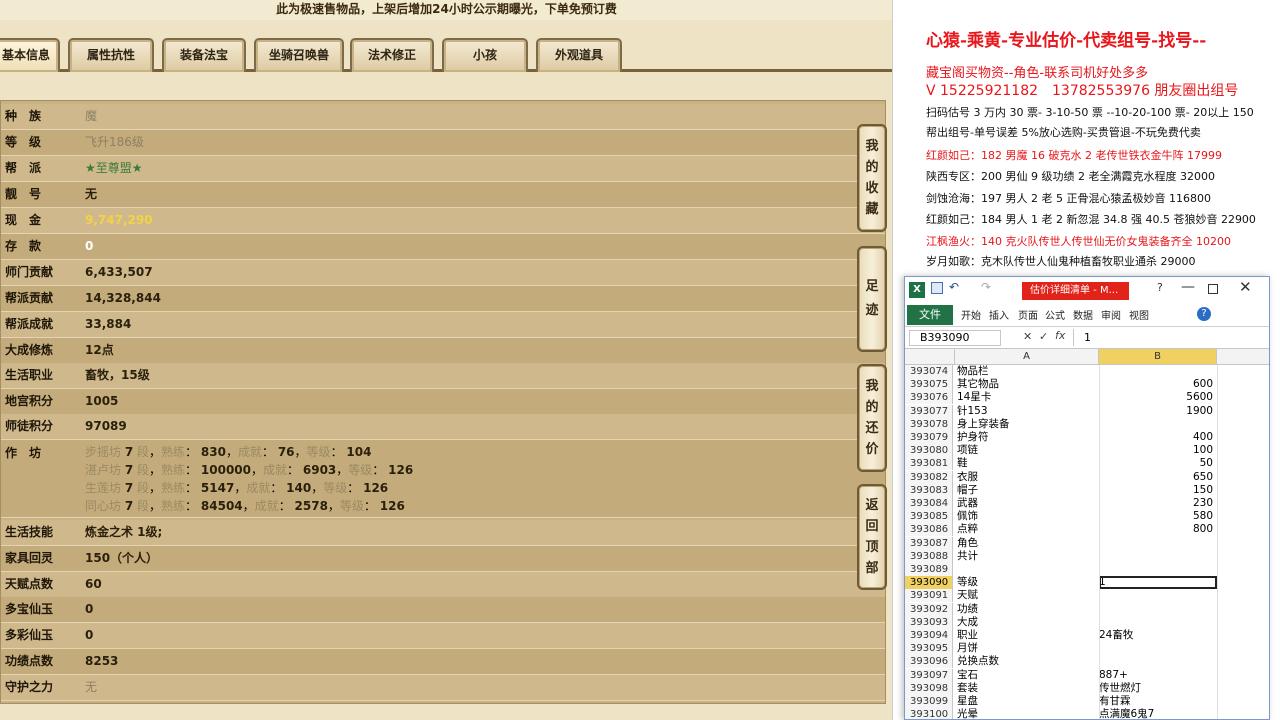 The height and width of the screenshot is (720, 1280). Describe the element at coordinates (485, 55) in the screenshot. I see `tab-child: 小孩` at that location.